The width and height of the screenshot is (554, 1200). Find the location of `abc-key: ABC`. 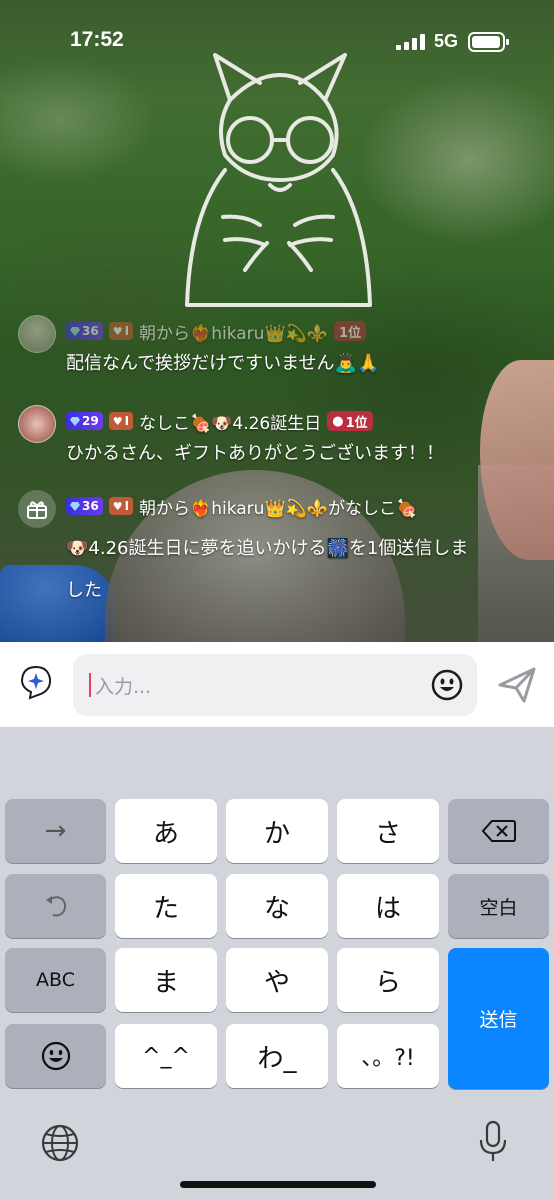

abc-key: ABC is located at coordinates (55, 980).